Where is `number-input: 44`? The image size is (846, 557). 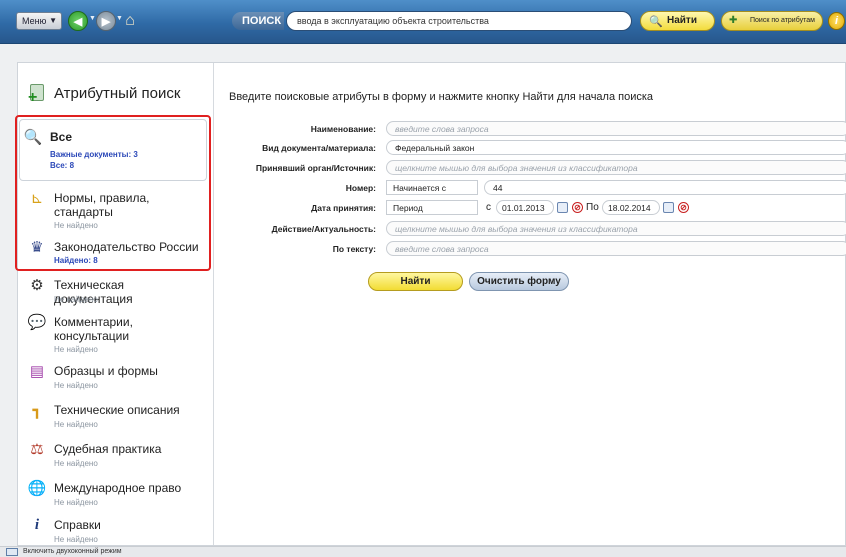
number-input: 44 is located at coordinates (665, 187).